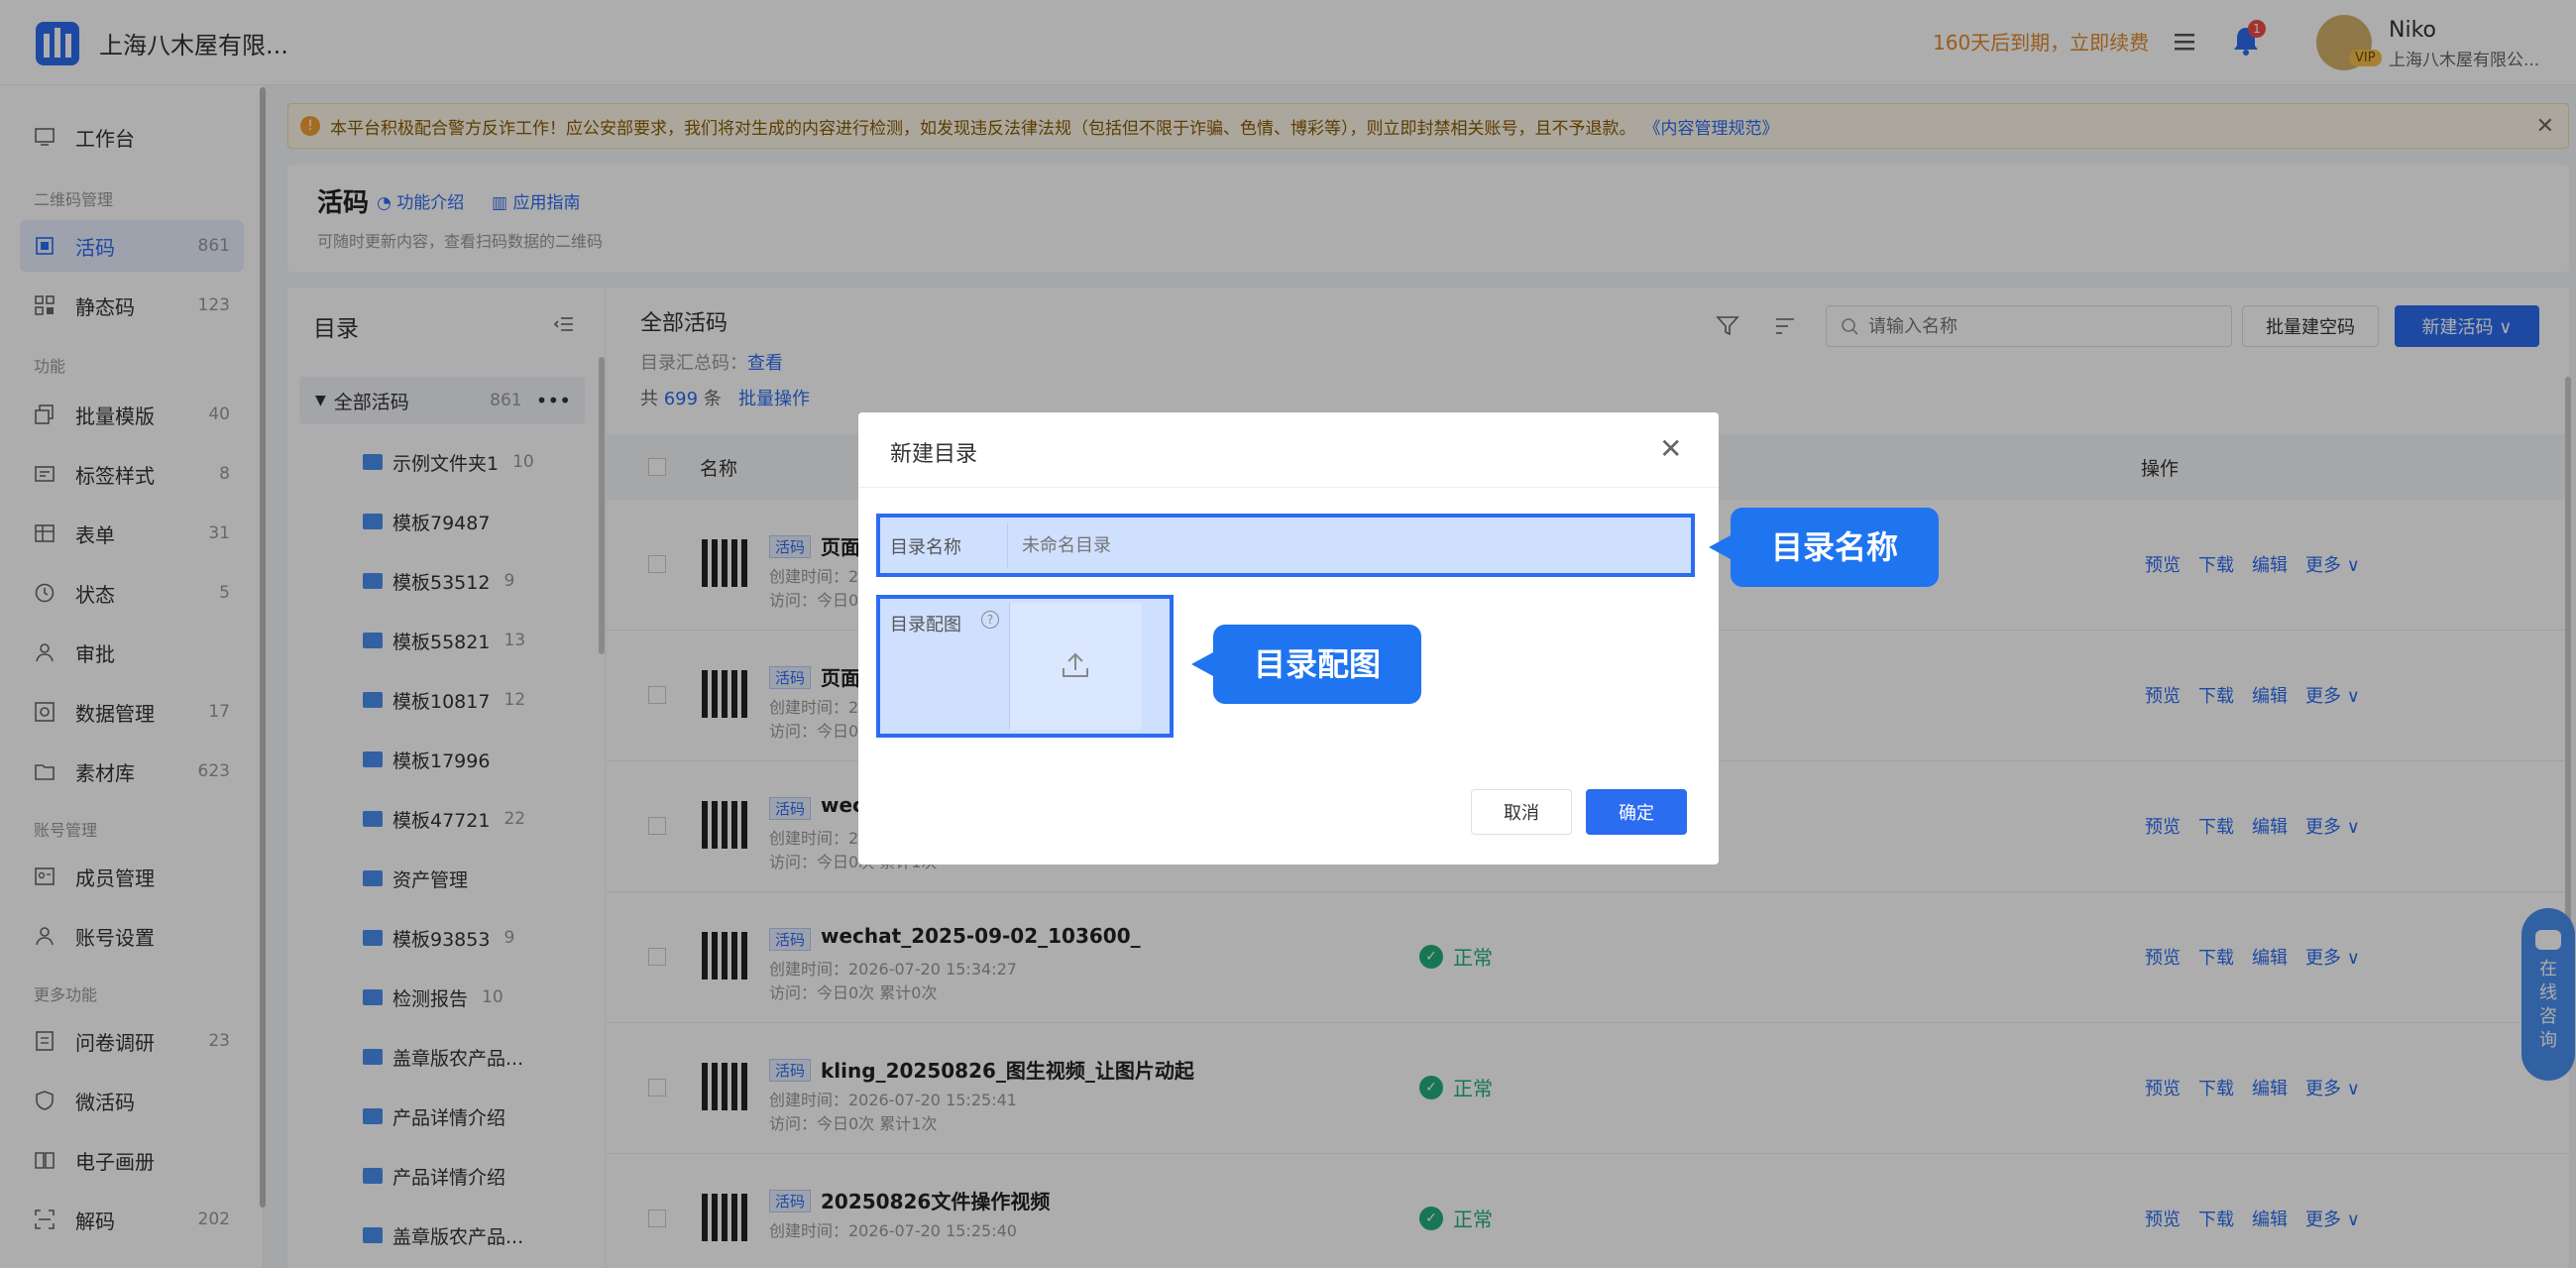  What do you see at coordinates (1306, 664) in the screenshot?
I see `callout-directory-image: 目录配图` at bounding box center [1306, 664].